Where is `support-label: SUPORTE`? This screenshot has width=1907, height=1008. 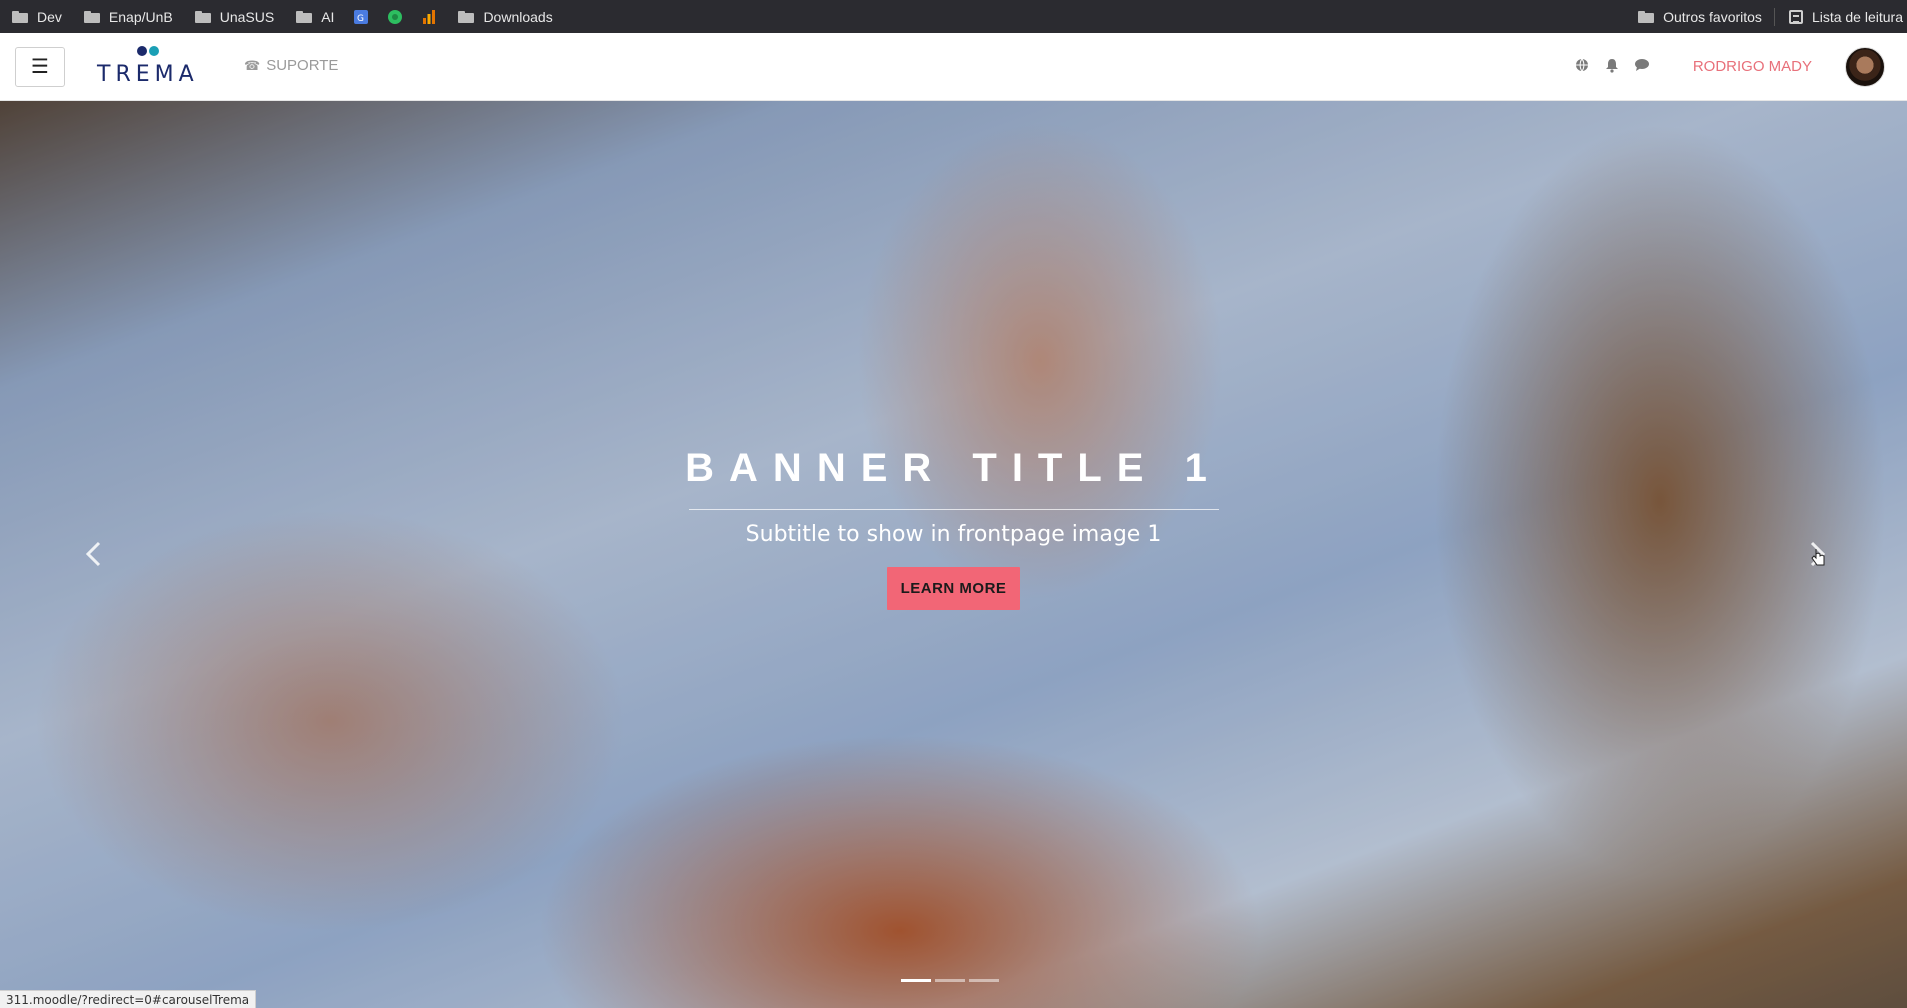
support-label: SUPORTE is located at coordinates (302, 65).